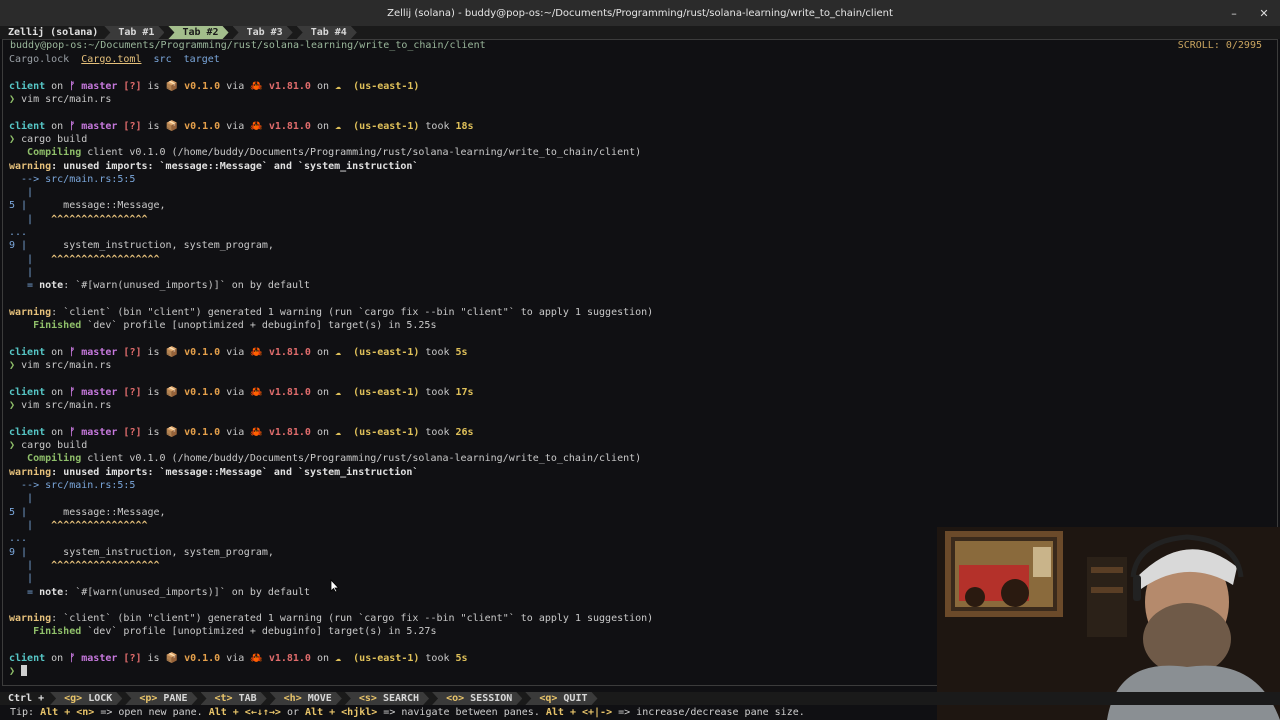 This screenshot has height=720, width=1280. I want to click on tab-4: Tab #4, so click(327, 32).